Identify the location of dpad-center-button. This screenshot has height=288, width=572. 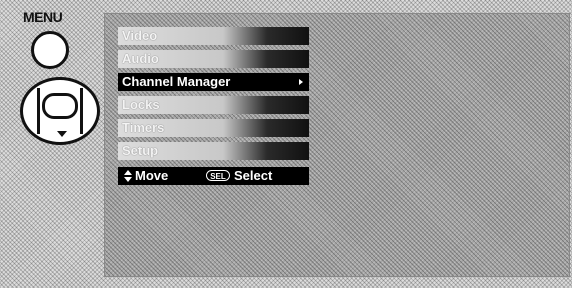
(60, 106).